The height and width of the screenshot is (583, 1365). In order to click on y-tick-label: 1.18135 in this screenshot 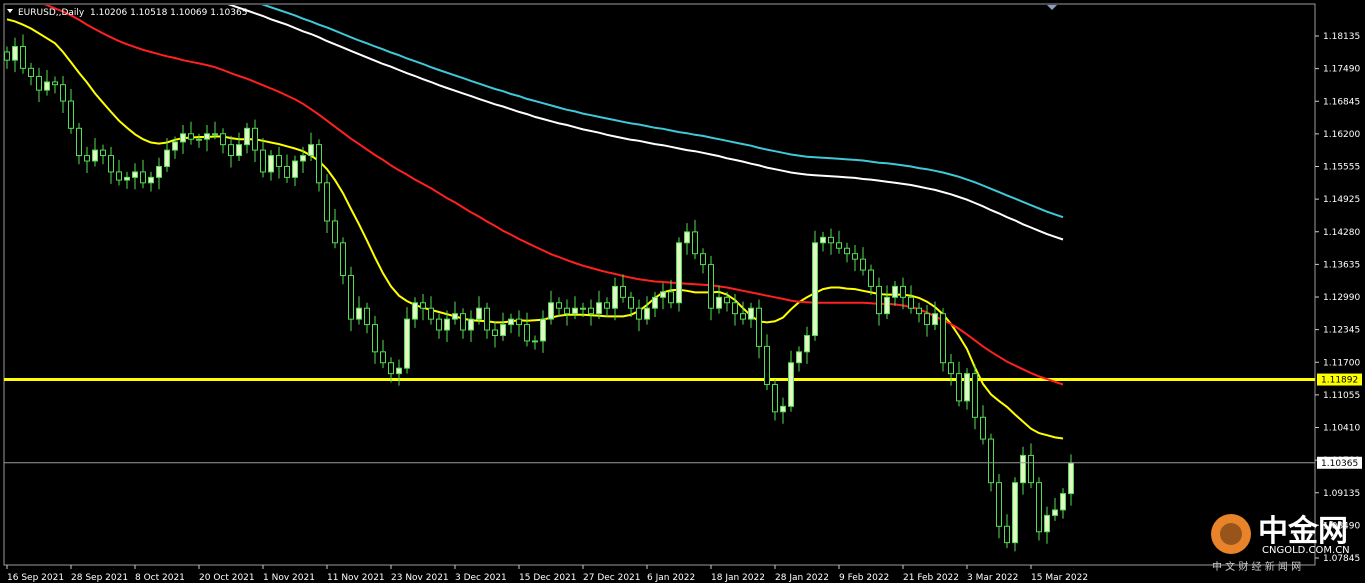, I will do `click(1341, 37)`.